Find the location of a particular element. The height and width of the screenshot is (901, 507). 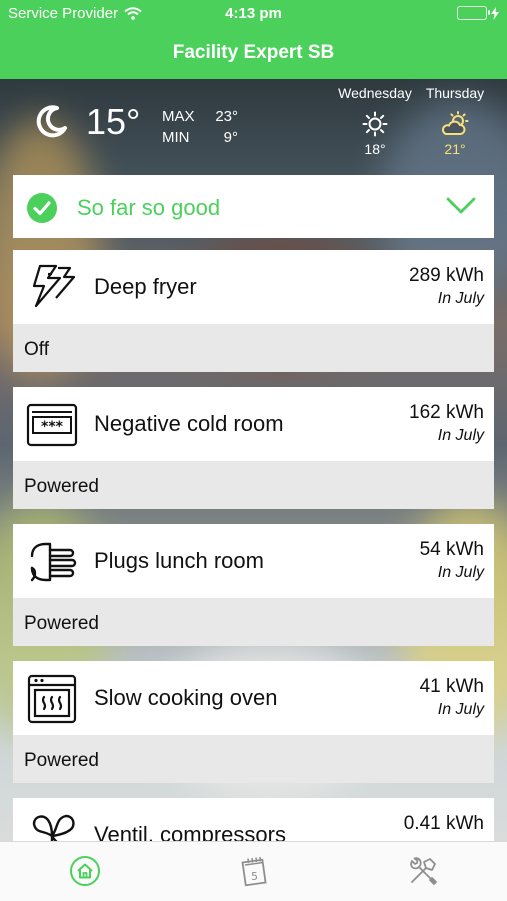

device-card-ventil-compressors: Ventil. compressors 0.41 kWh is located at coordinates (253, 819).